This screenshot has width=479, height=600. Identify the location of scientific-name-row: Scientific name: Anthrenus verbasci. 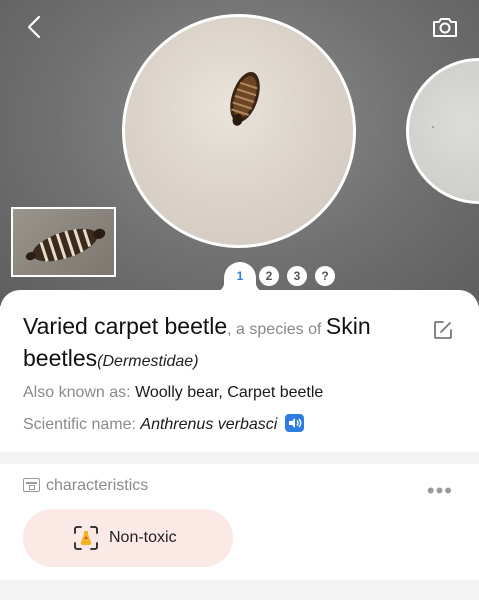
(164, 424).